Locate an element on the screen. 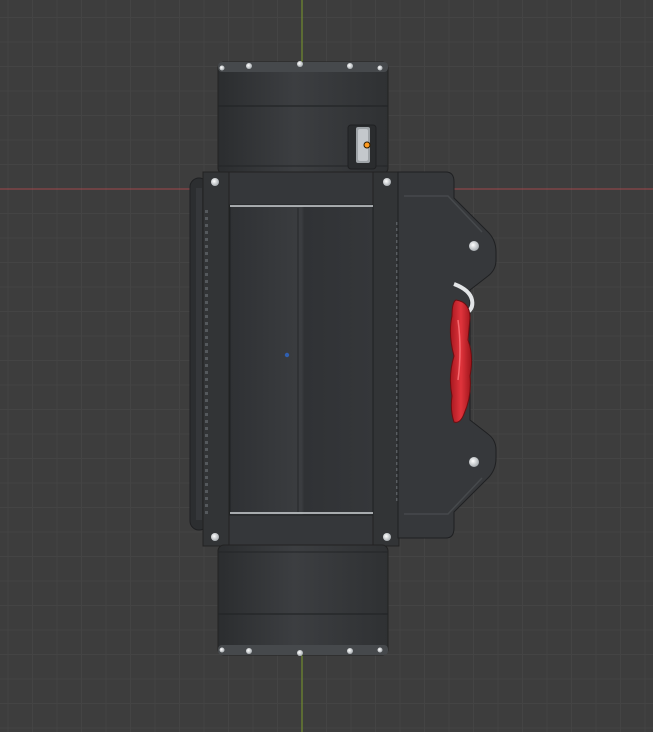  sensor-switch is located at coordinates (362, 147).